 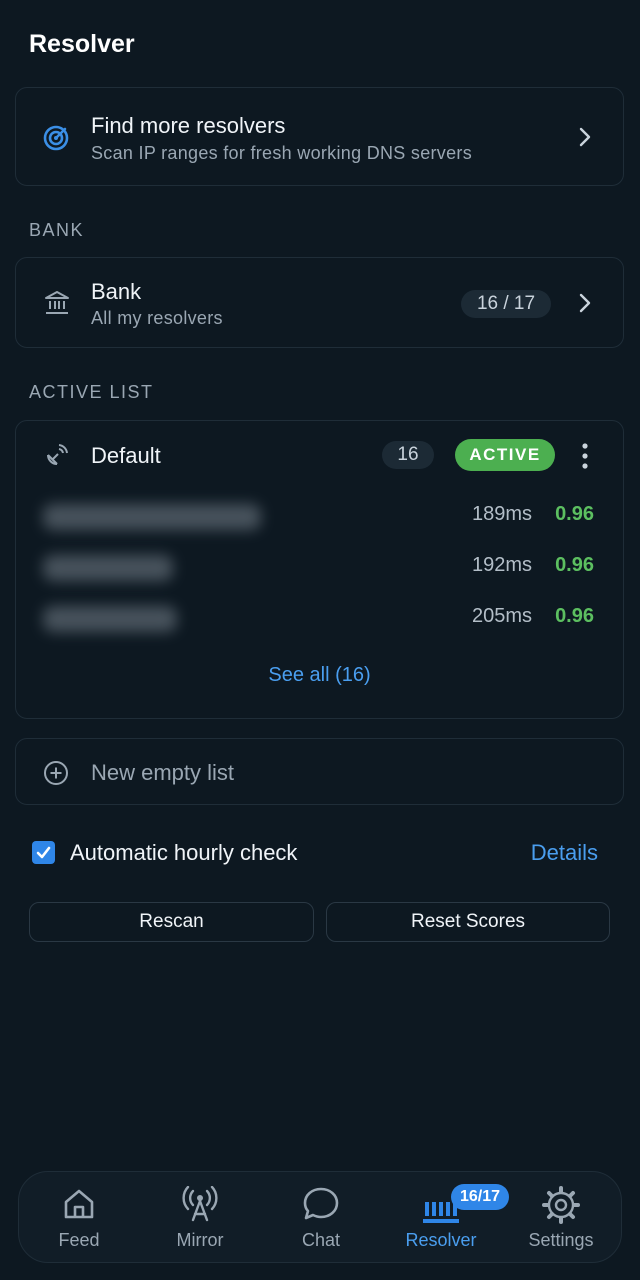 I want to click on tab-label: Chat, so click(x=321, y=1240).